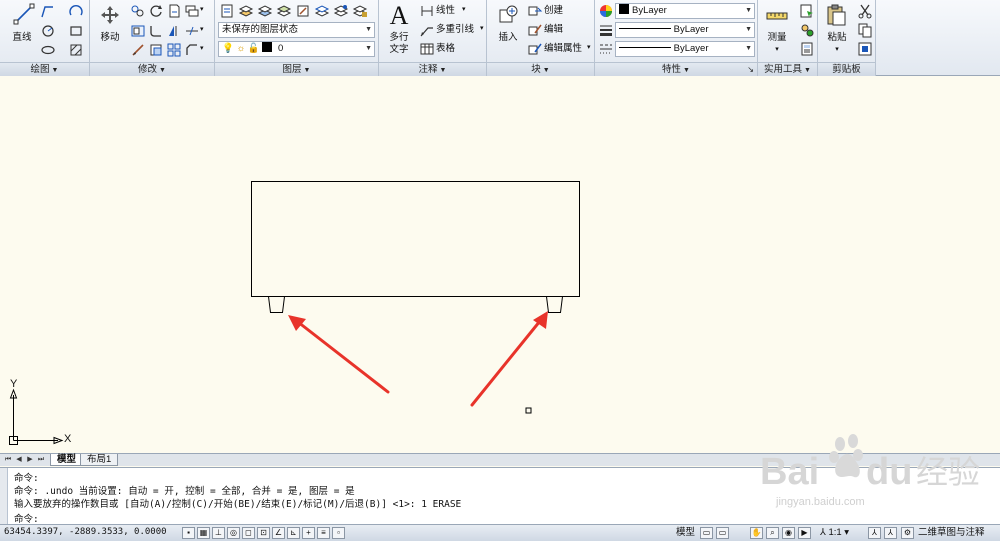 Image resolution: width=1000 pixels, height=541 pixels. Describe the element at coordinates (865, 49) in the screenshot. I see `match-properties-icon` at that location.